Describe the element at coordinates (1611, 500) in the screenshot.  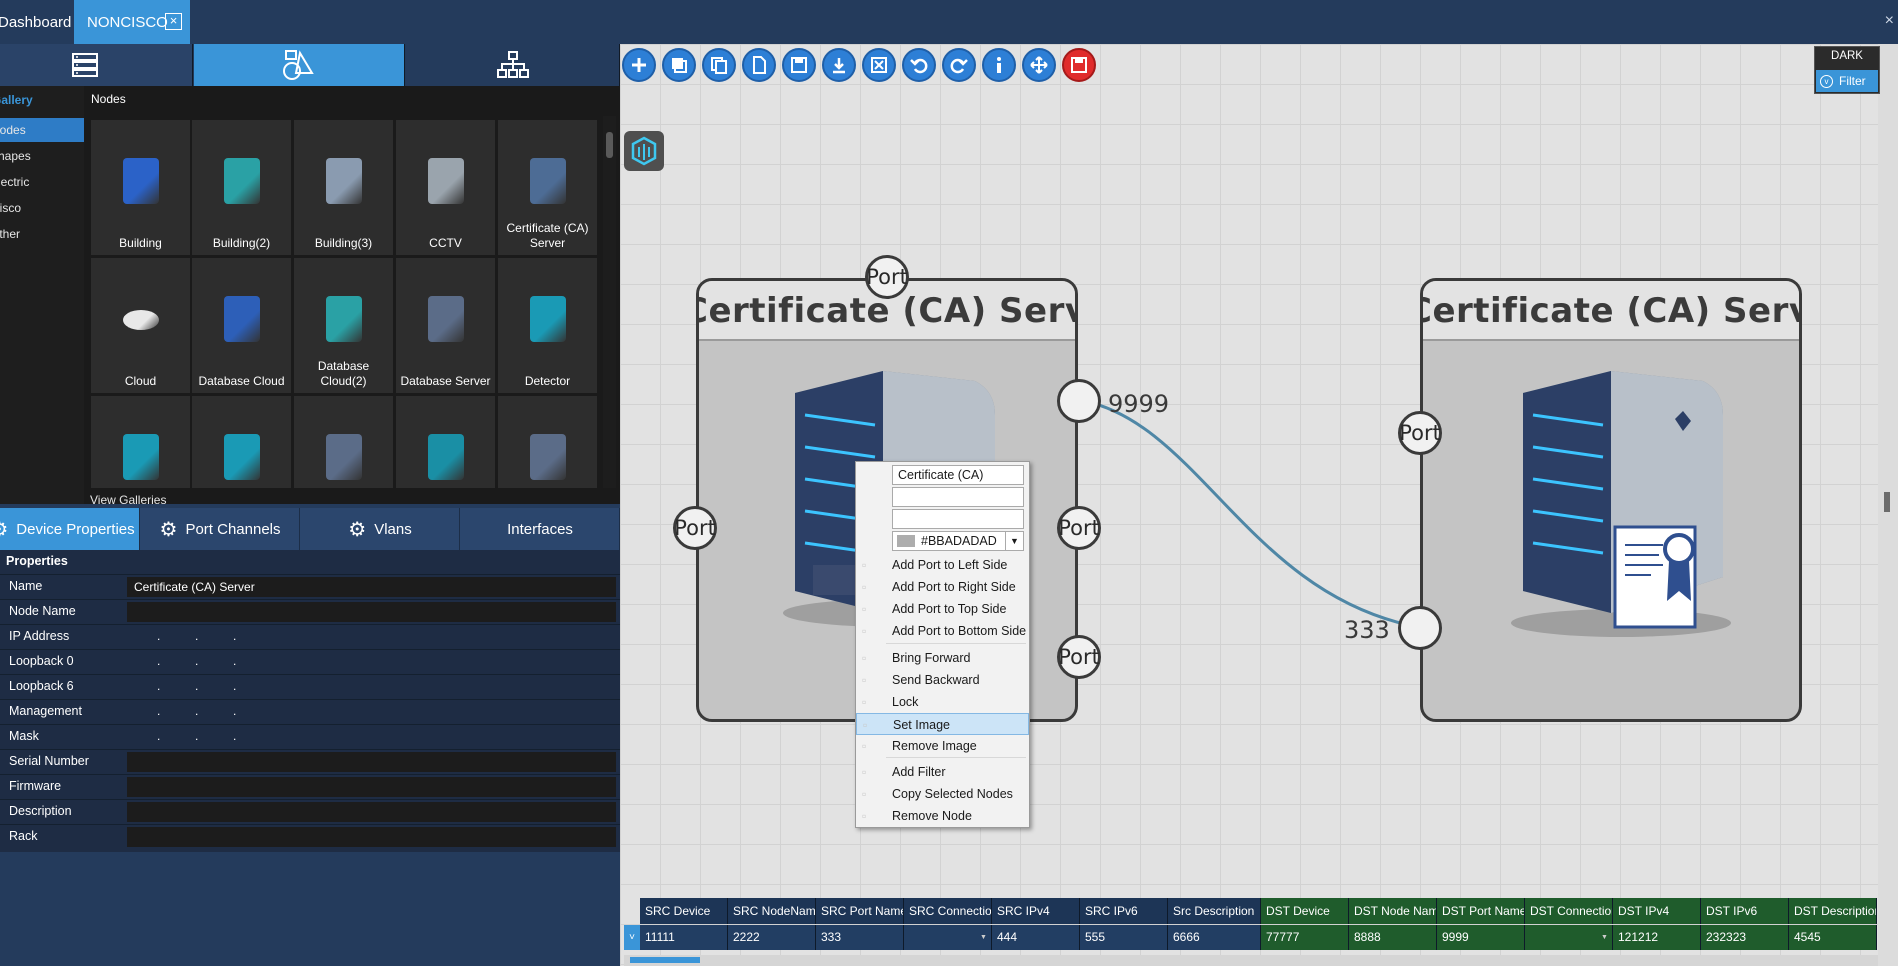
I see `node-certificate-server-2: Certificate (CA) Server` at that location.